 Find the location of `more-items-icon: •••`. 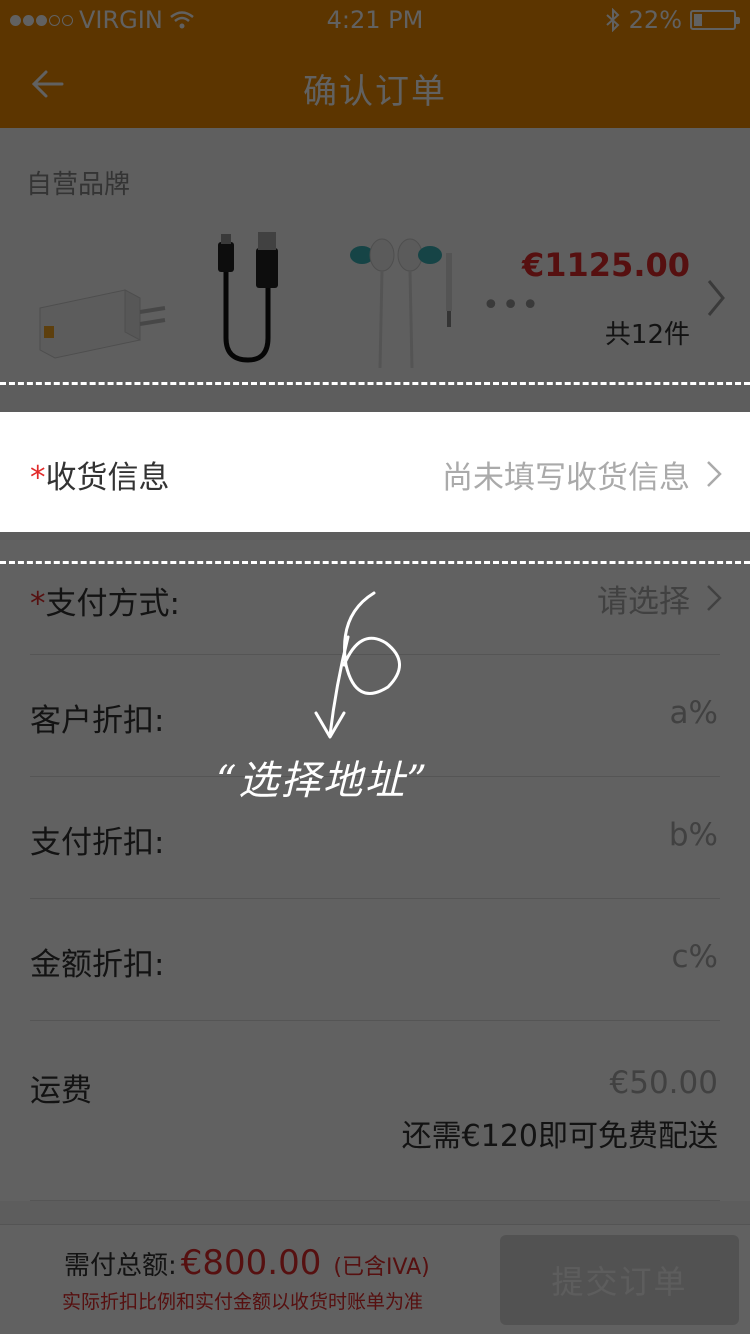

more-items-icon: ••• is located at coordinates (512, 305).